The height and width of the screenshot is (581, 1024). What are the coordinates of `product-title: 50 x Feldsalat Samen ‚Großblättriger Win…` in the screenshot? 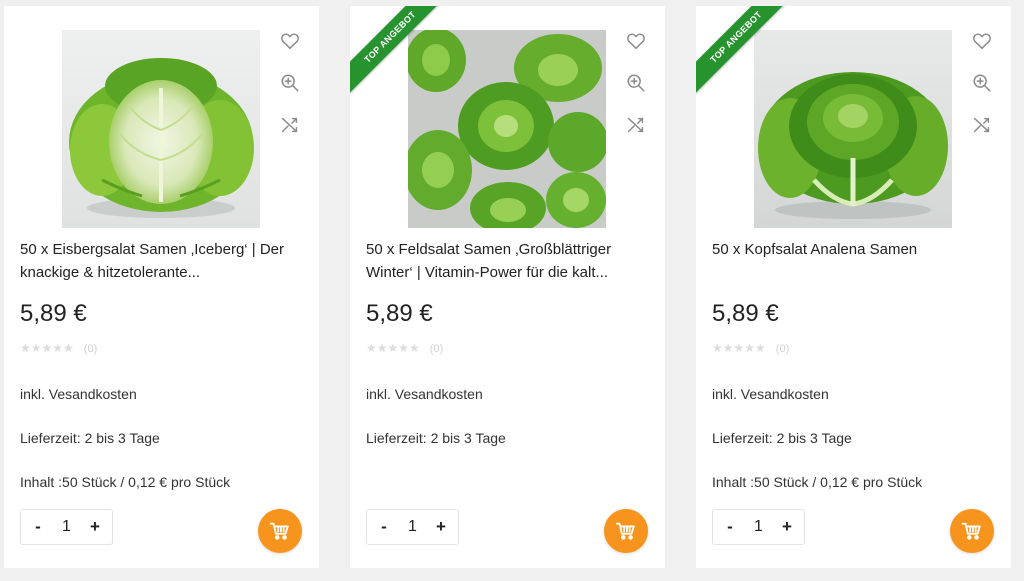 It's located at (508, 261).